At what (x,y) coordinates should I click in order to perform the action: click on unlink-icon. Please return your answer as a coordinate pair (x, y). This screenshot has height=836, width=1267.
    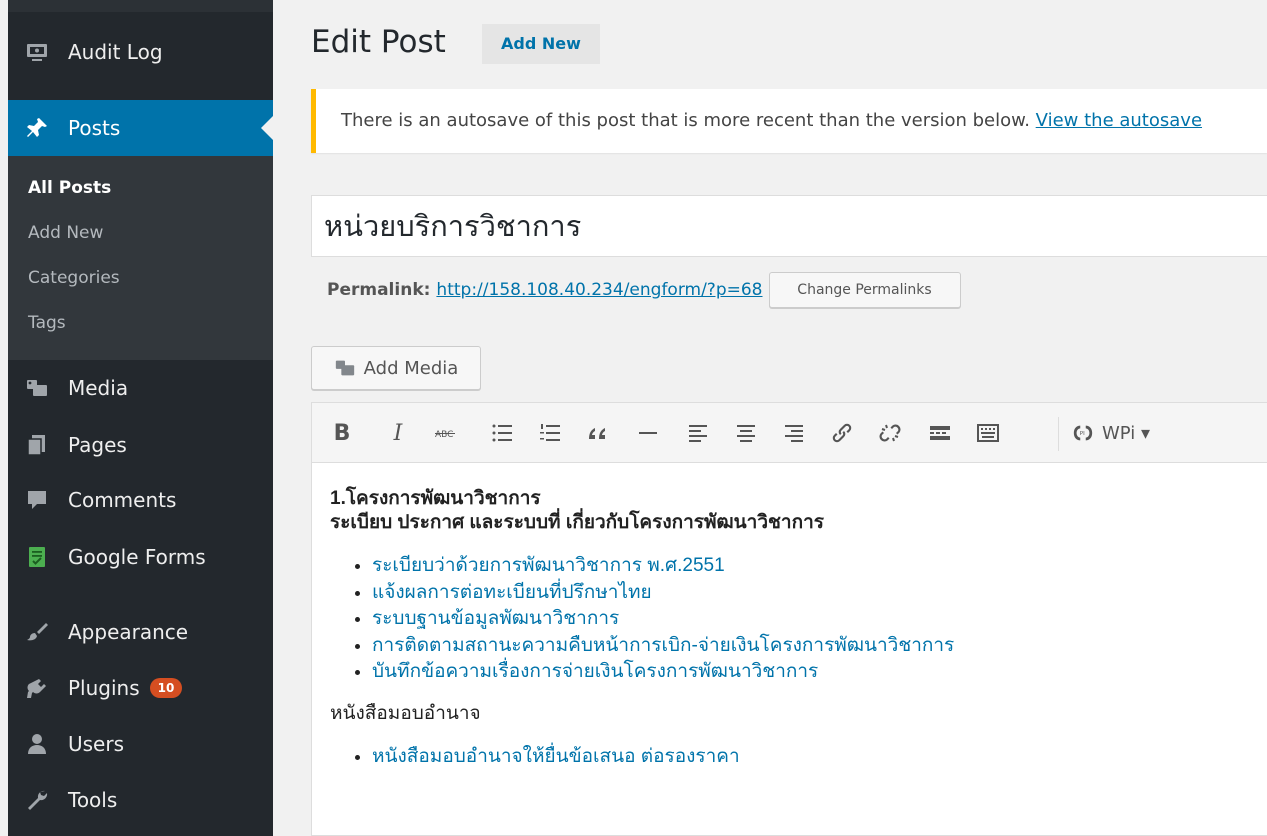
    Looking at the image, I should click on (890, 433).